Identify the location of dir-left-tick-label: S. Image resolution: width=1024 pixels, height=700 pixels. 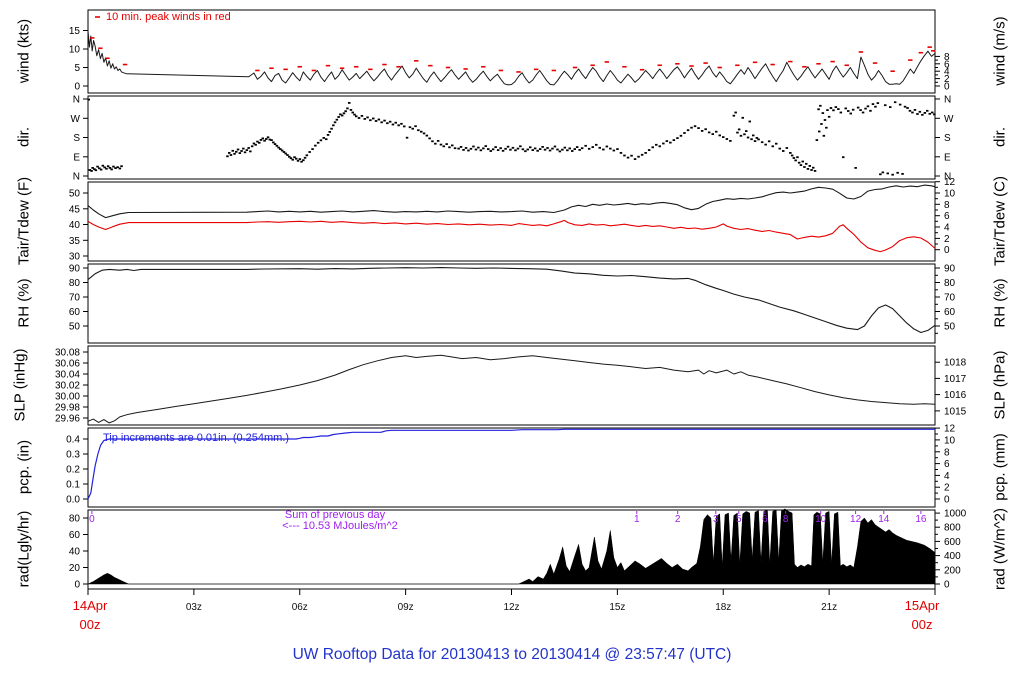
(76, 138).